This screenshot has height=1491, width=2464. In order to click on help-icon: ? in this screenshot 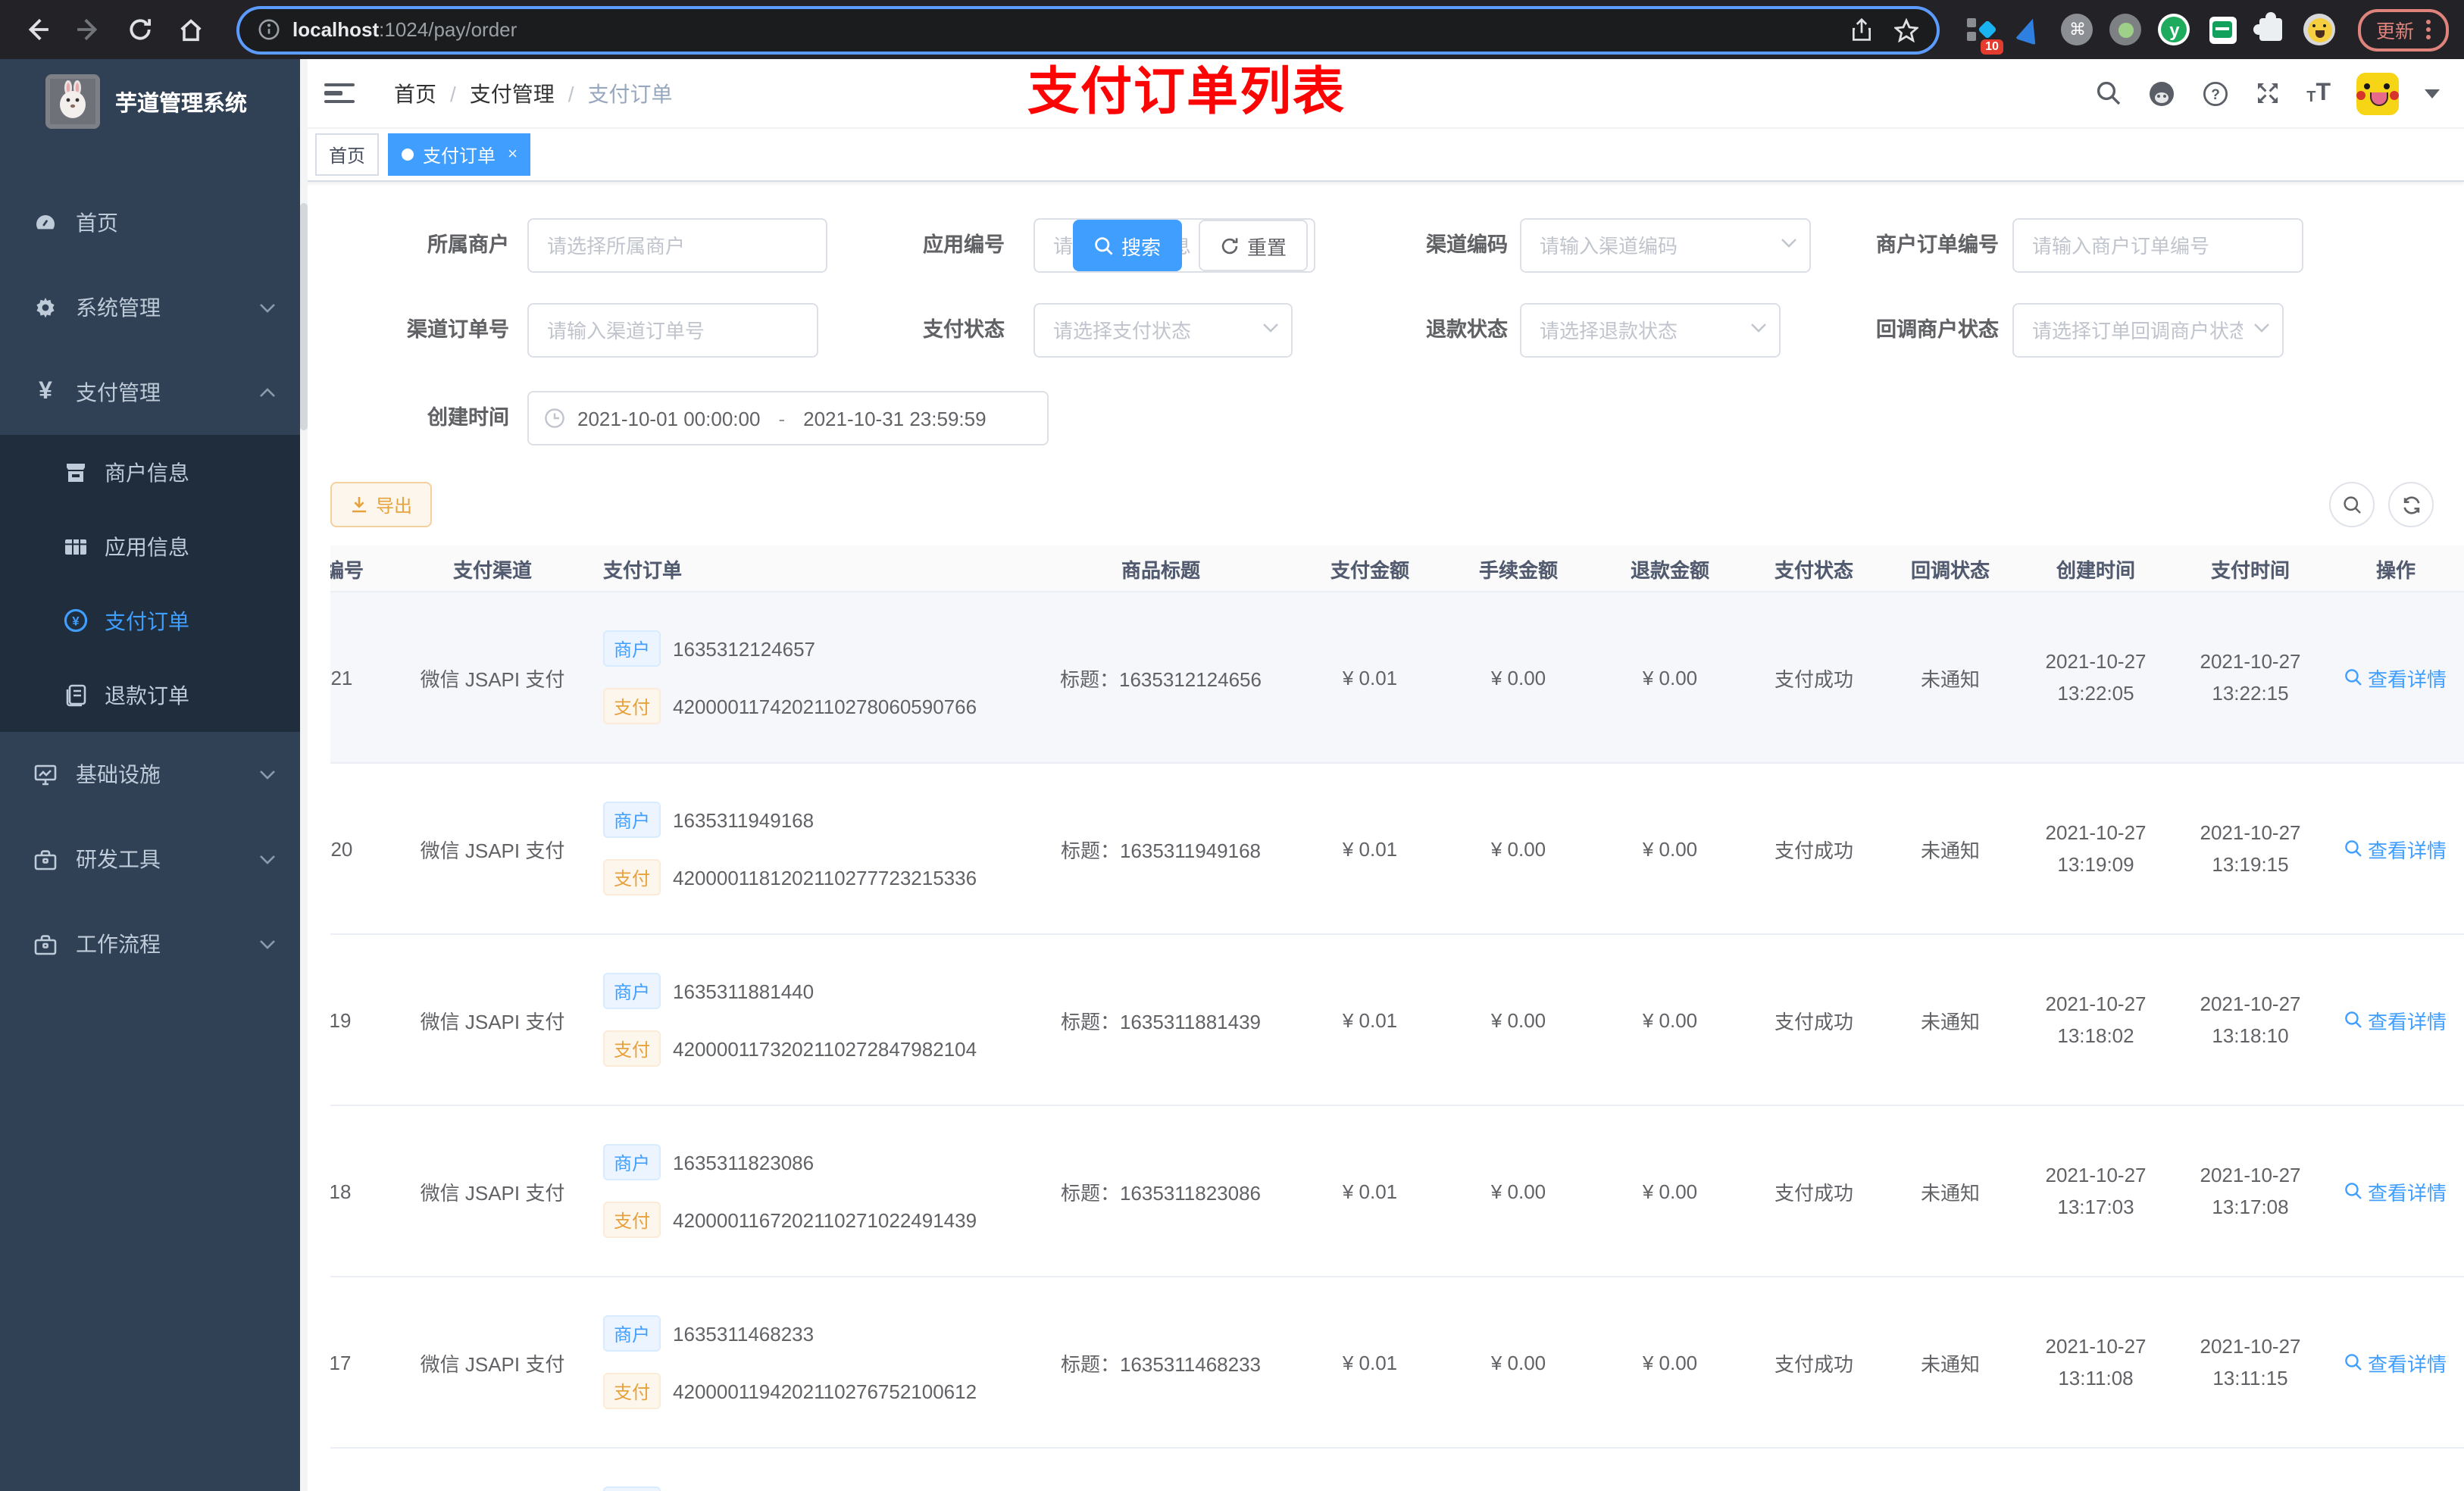, I will do `click(2215, 93)`.